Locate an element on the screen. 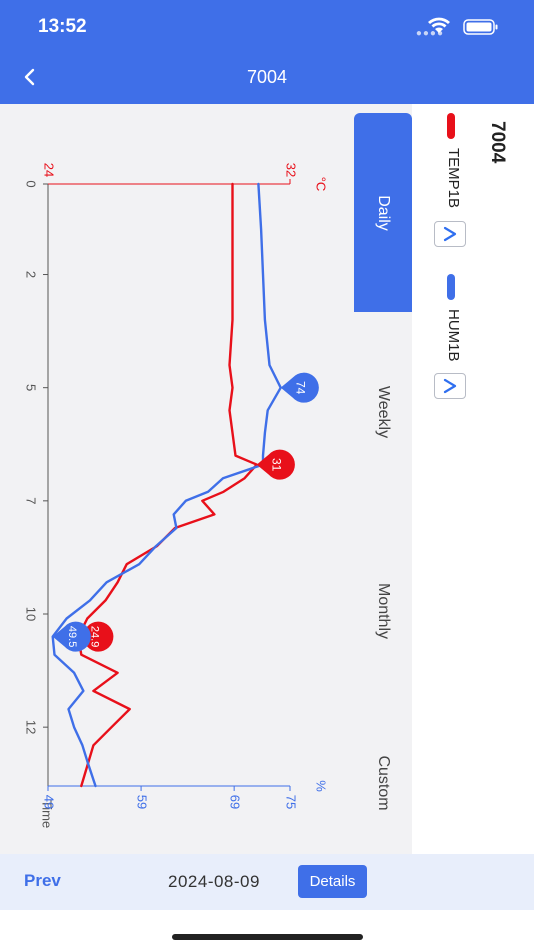  marker-label: 49.5 is located at coordinates (72, 636).